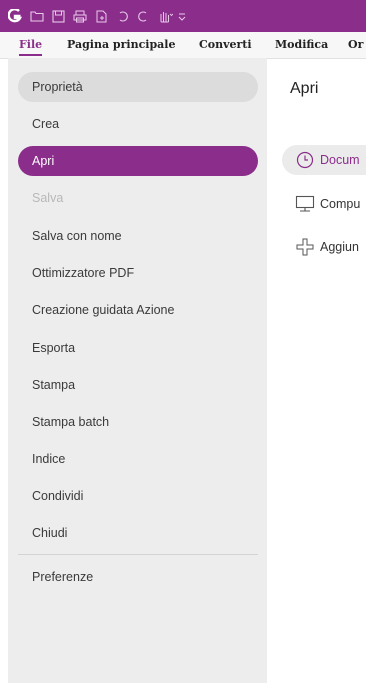 This screenshot has height=683, width=366. What do you see at coordinates (301, 44) in the screenshot?
I see `tab-modifica: Modifica` at bounding box center [301, 44].